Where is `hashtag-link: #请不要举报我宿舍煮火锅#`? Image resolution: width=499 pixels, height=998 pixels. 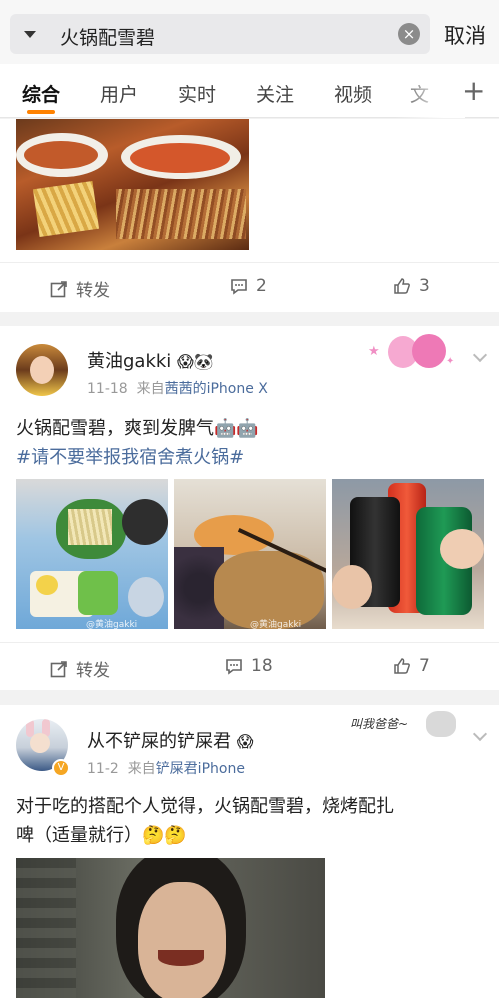
hashtag-link: #请不要举报我宿舍煮火锅# is located at coordinates (130, 457).